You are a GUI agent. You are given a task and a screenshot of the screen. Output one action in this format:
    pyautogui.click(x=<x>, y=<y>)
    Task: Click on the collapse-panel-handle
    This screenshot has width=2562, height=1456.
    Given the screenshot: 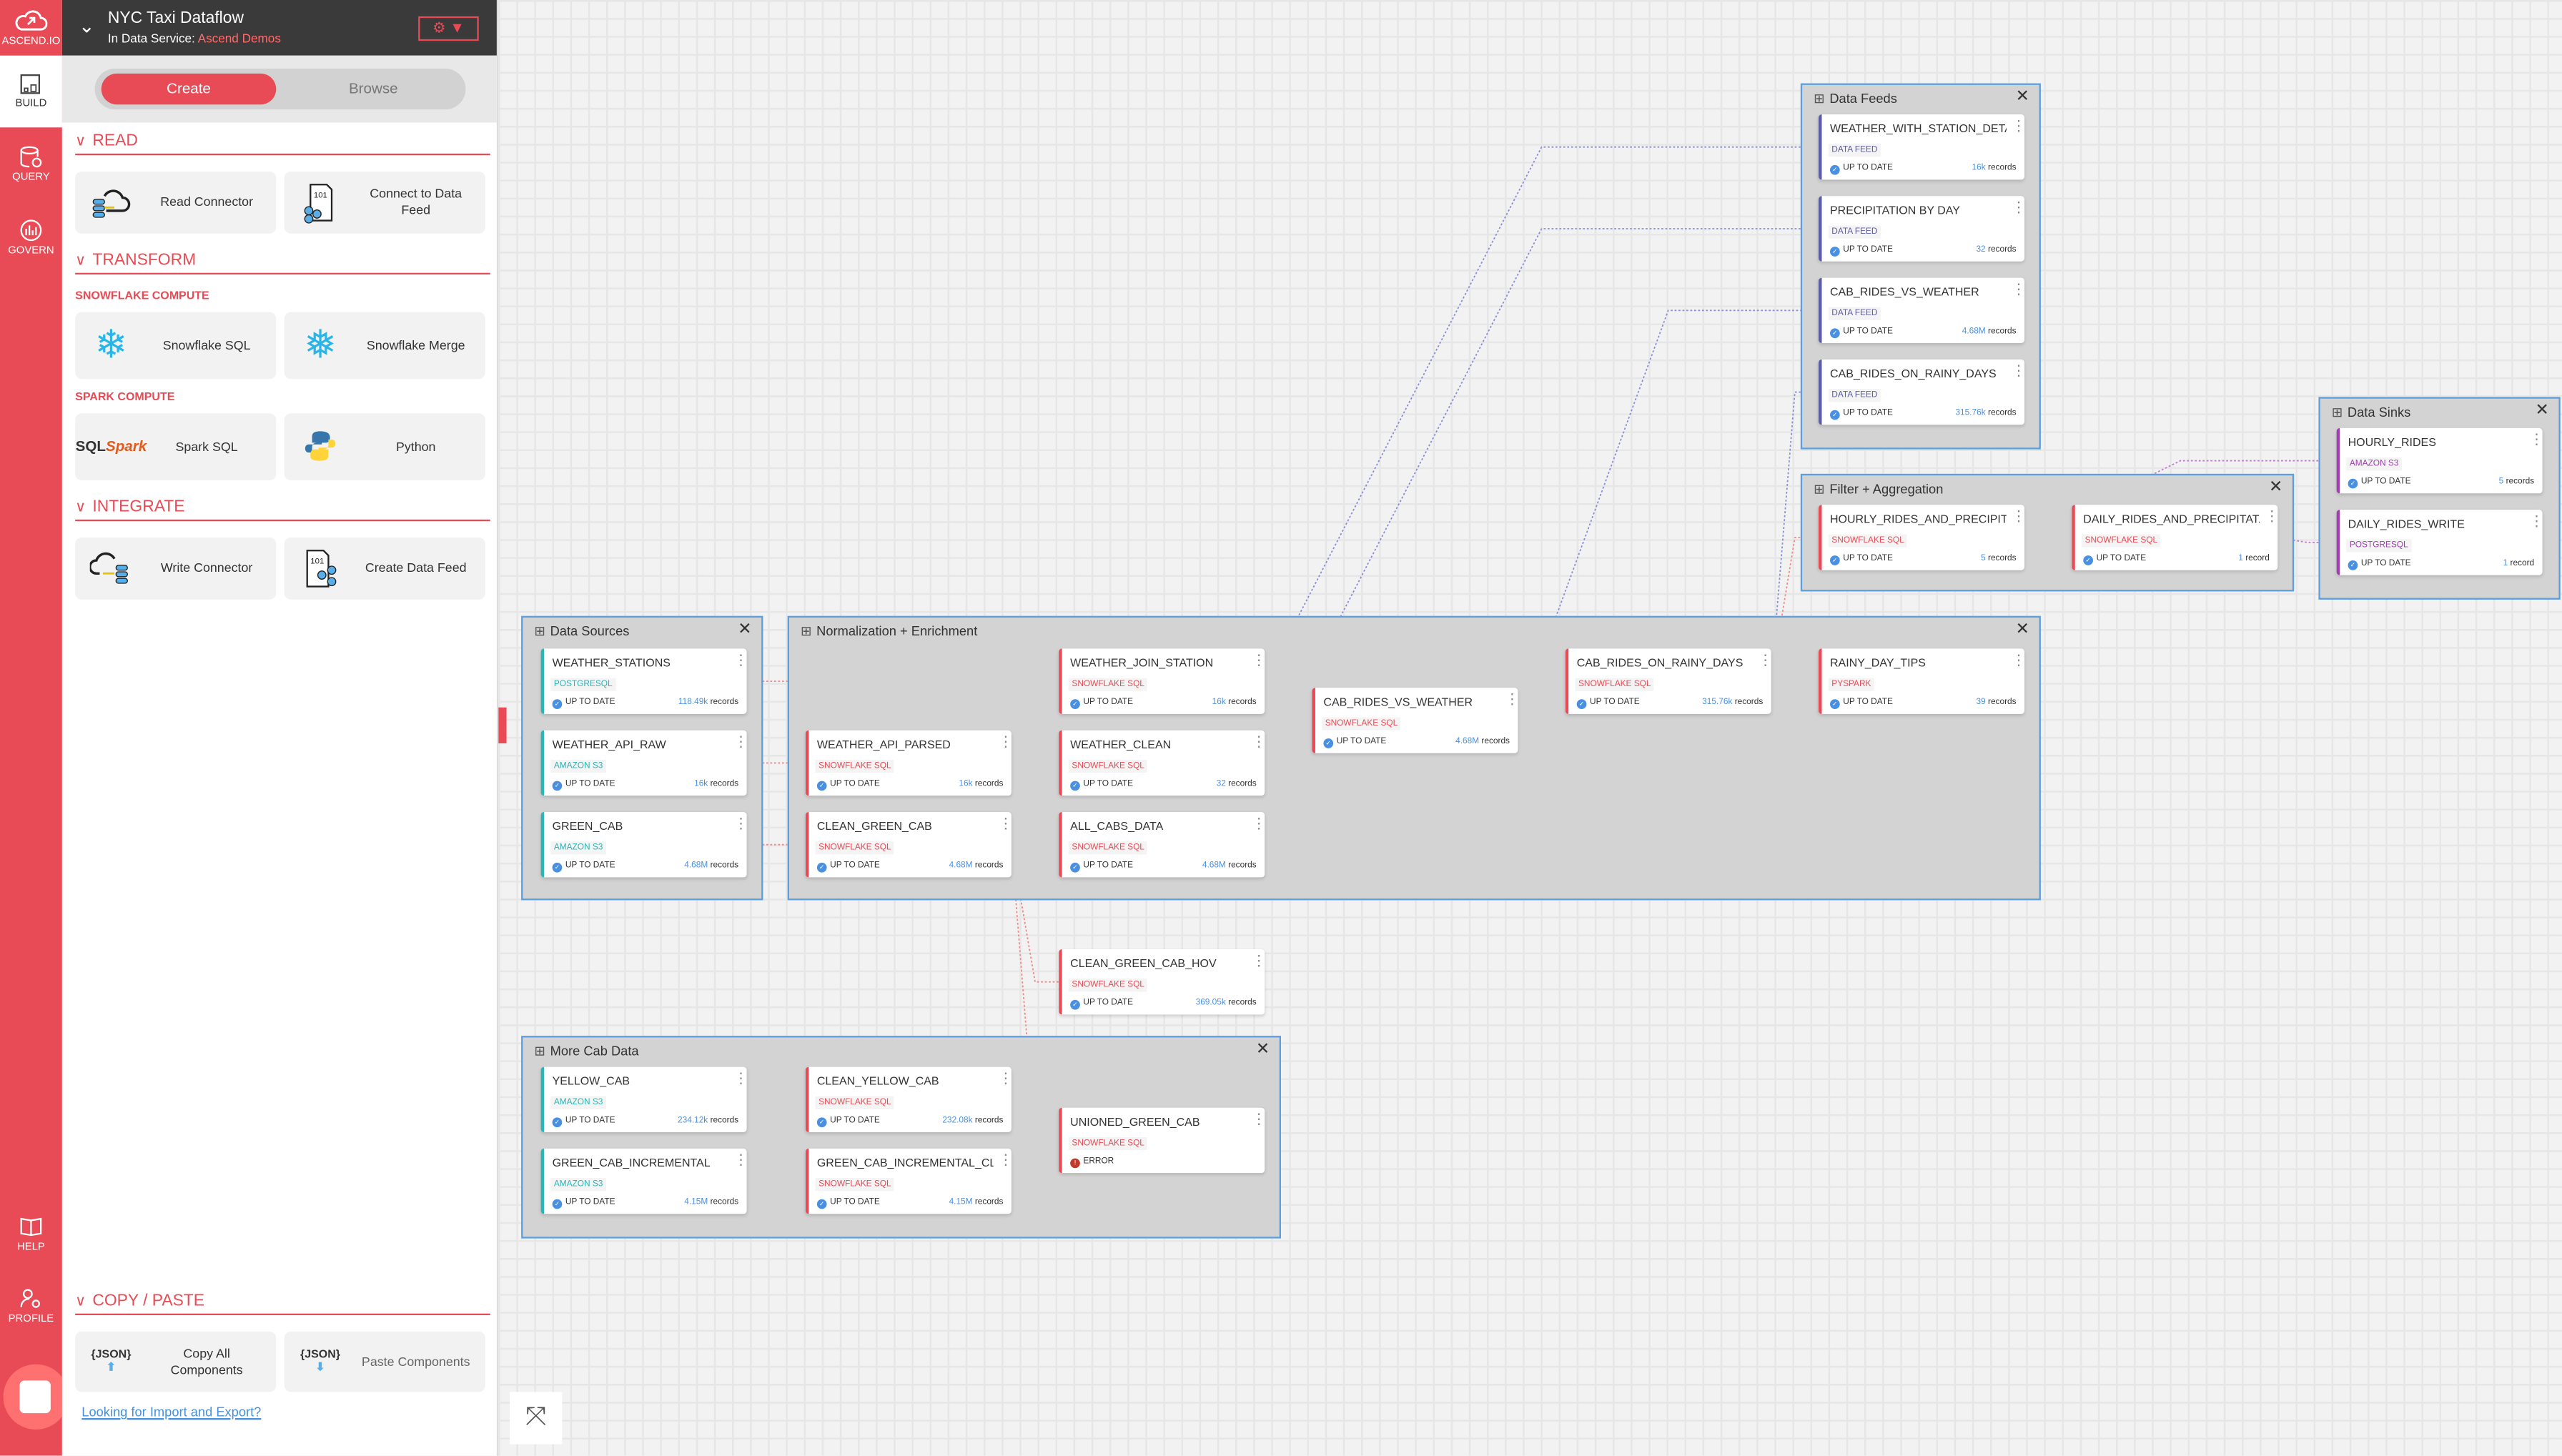 What is the action you would take?
    pyautogui.click(x=502, y=725)
    